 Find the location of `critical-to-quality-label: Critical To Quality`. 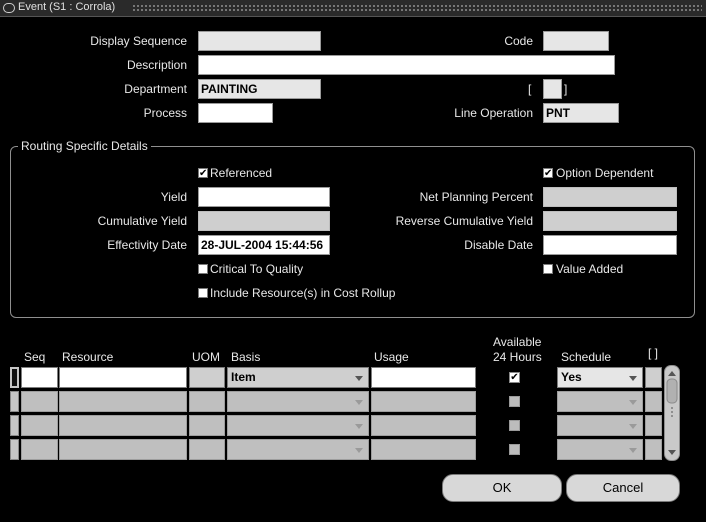

critical-to-quality-label: Critical To Quality is located at coordinates (257, 269).